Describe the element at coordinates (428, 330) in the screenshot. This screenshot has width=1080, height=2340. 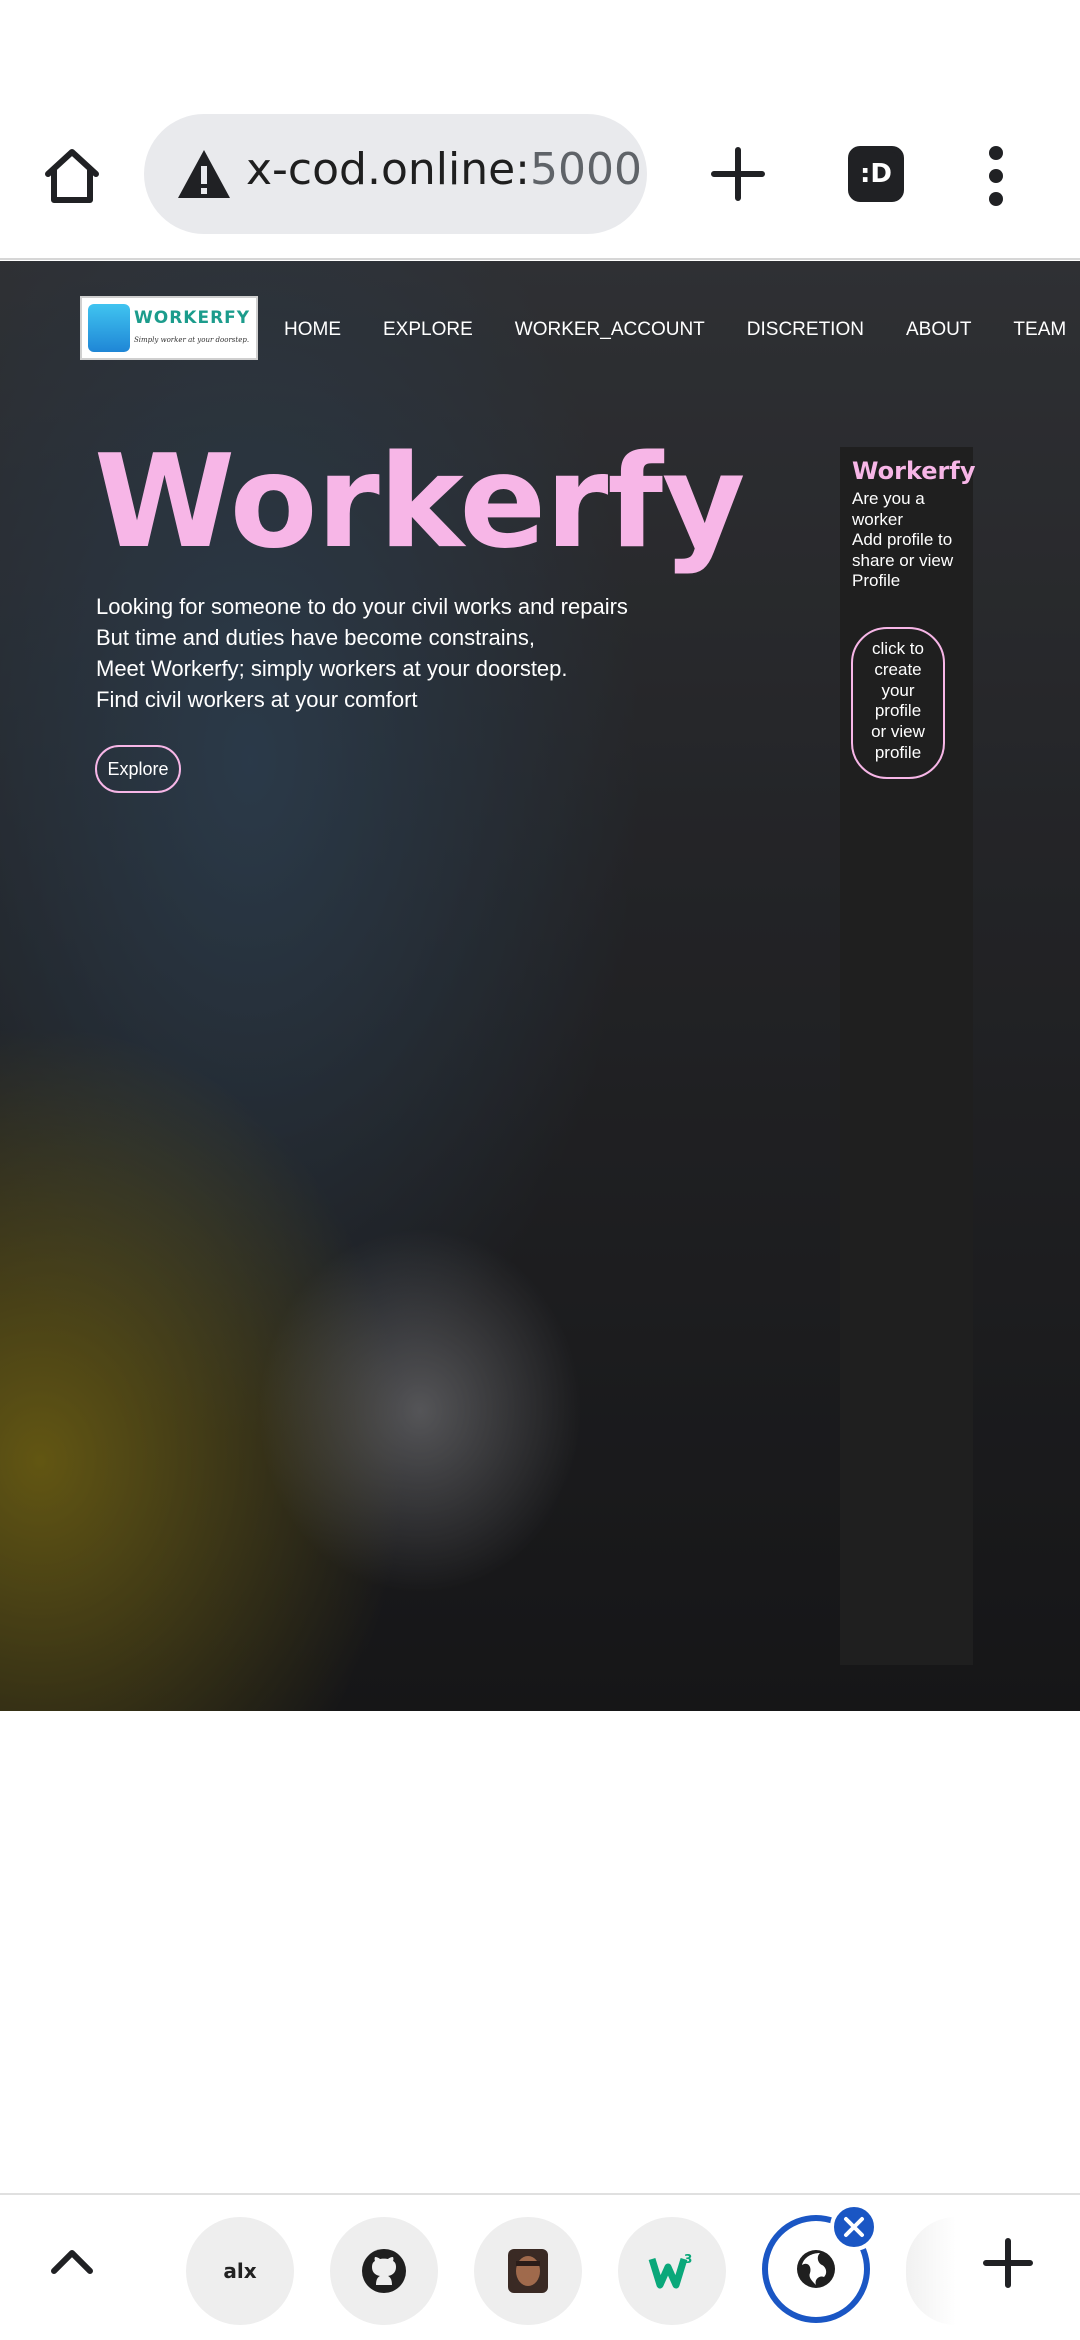
I see `nav-explore: EXPLORE` at that location.